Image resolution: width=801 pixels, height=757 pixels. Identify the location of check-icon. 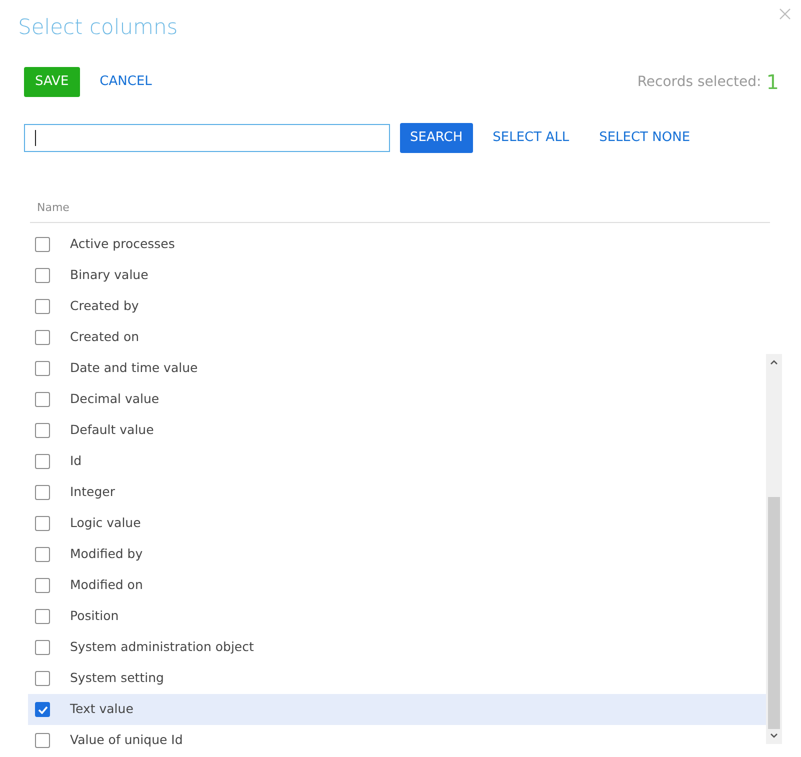
(43, 710).